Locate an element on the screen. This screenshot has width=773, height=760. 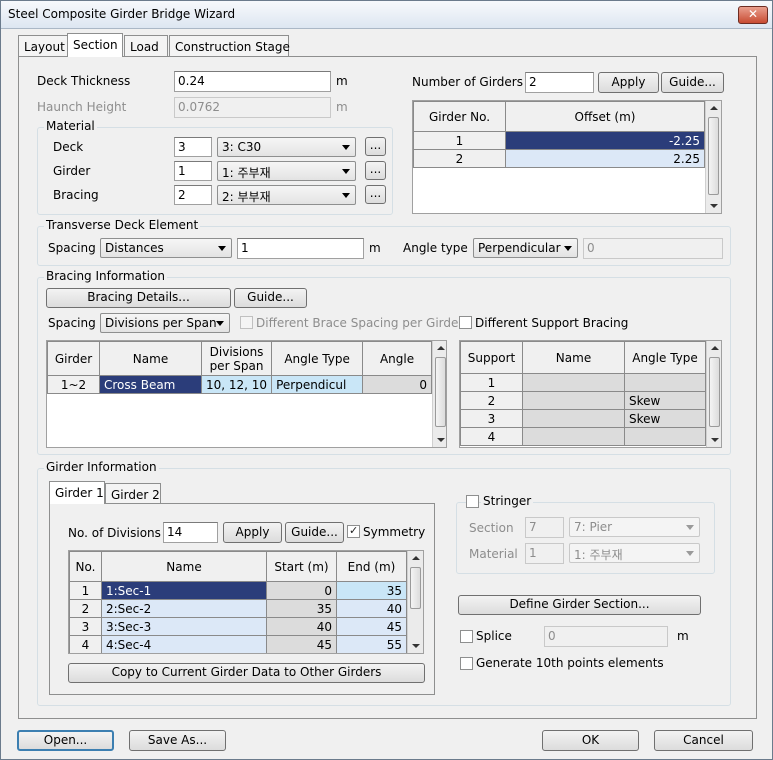
column-header: Offset (m) is located at coordinates (605, 116).